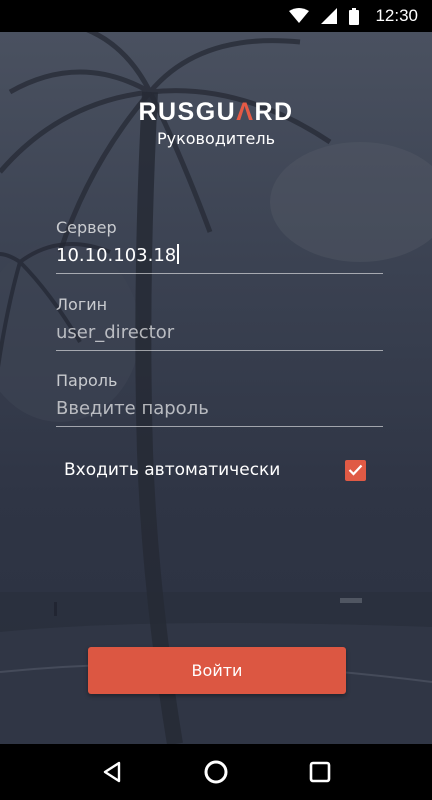  I want to click on status-time: 12:30, so click(396, 15).